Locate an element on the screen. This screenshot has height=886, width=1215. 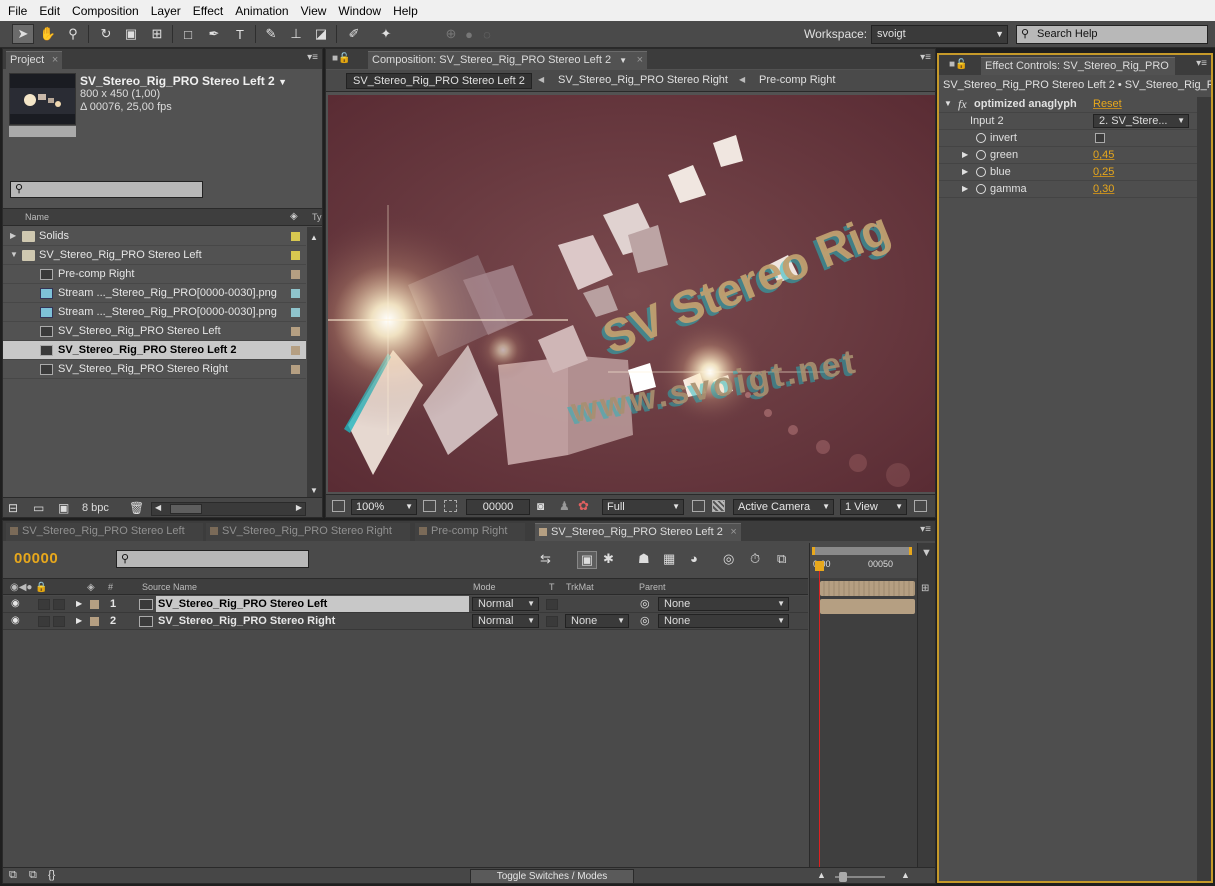
input2-layer-dropdown: 2. SV_Stere... ▼ is located at coordinates (1141, 121).